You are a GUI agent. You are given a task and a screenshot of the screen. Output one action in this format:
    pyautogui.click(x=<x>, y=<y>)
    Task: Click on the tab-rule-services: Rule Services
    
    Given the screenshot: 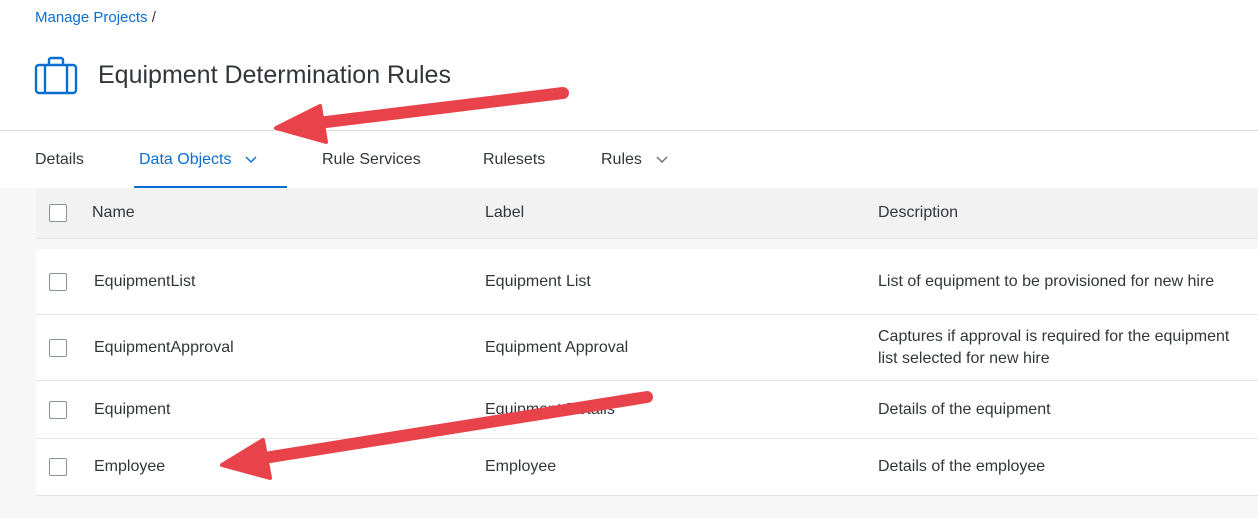 What is the action you would take?
    pyautogui.click(x=371, y=160)
    